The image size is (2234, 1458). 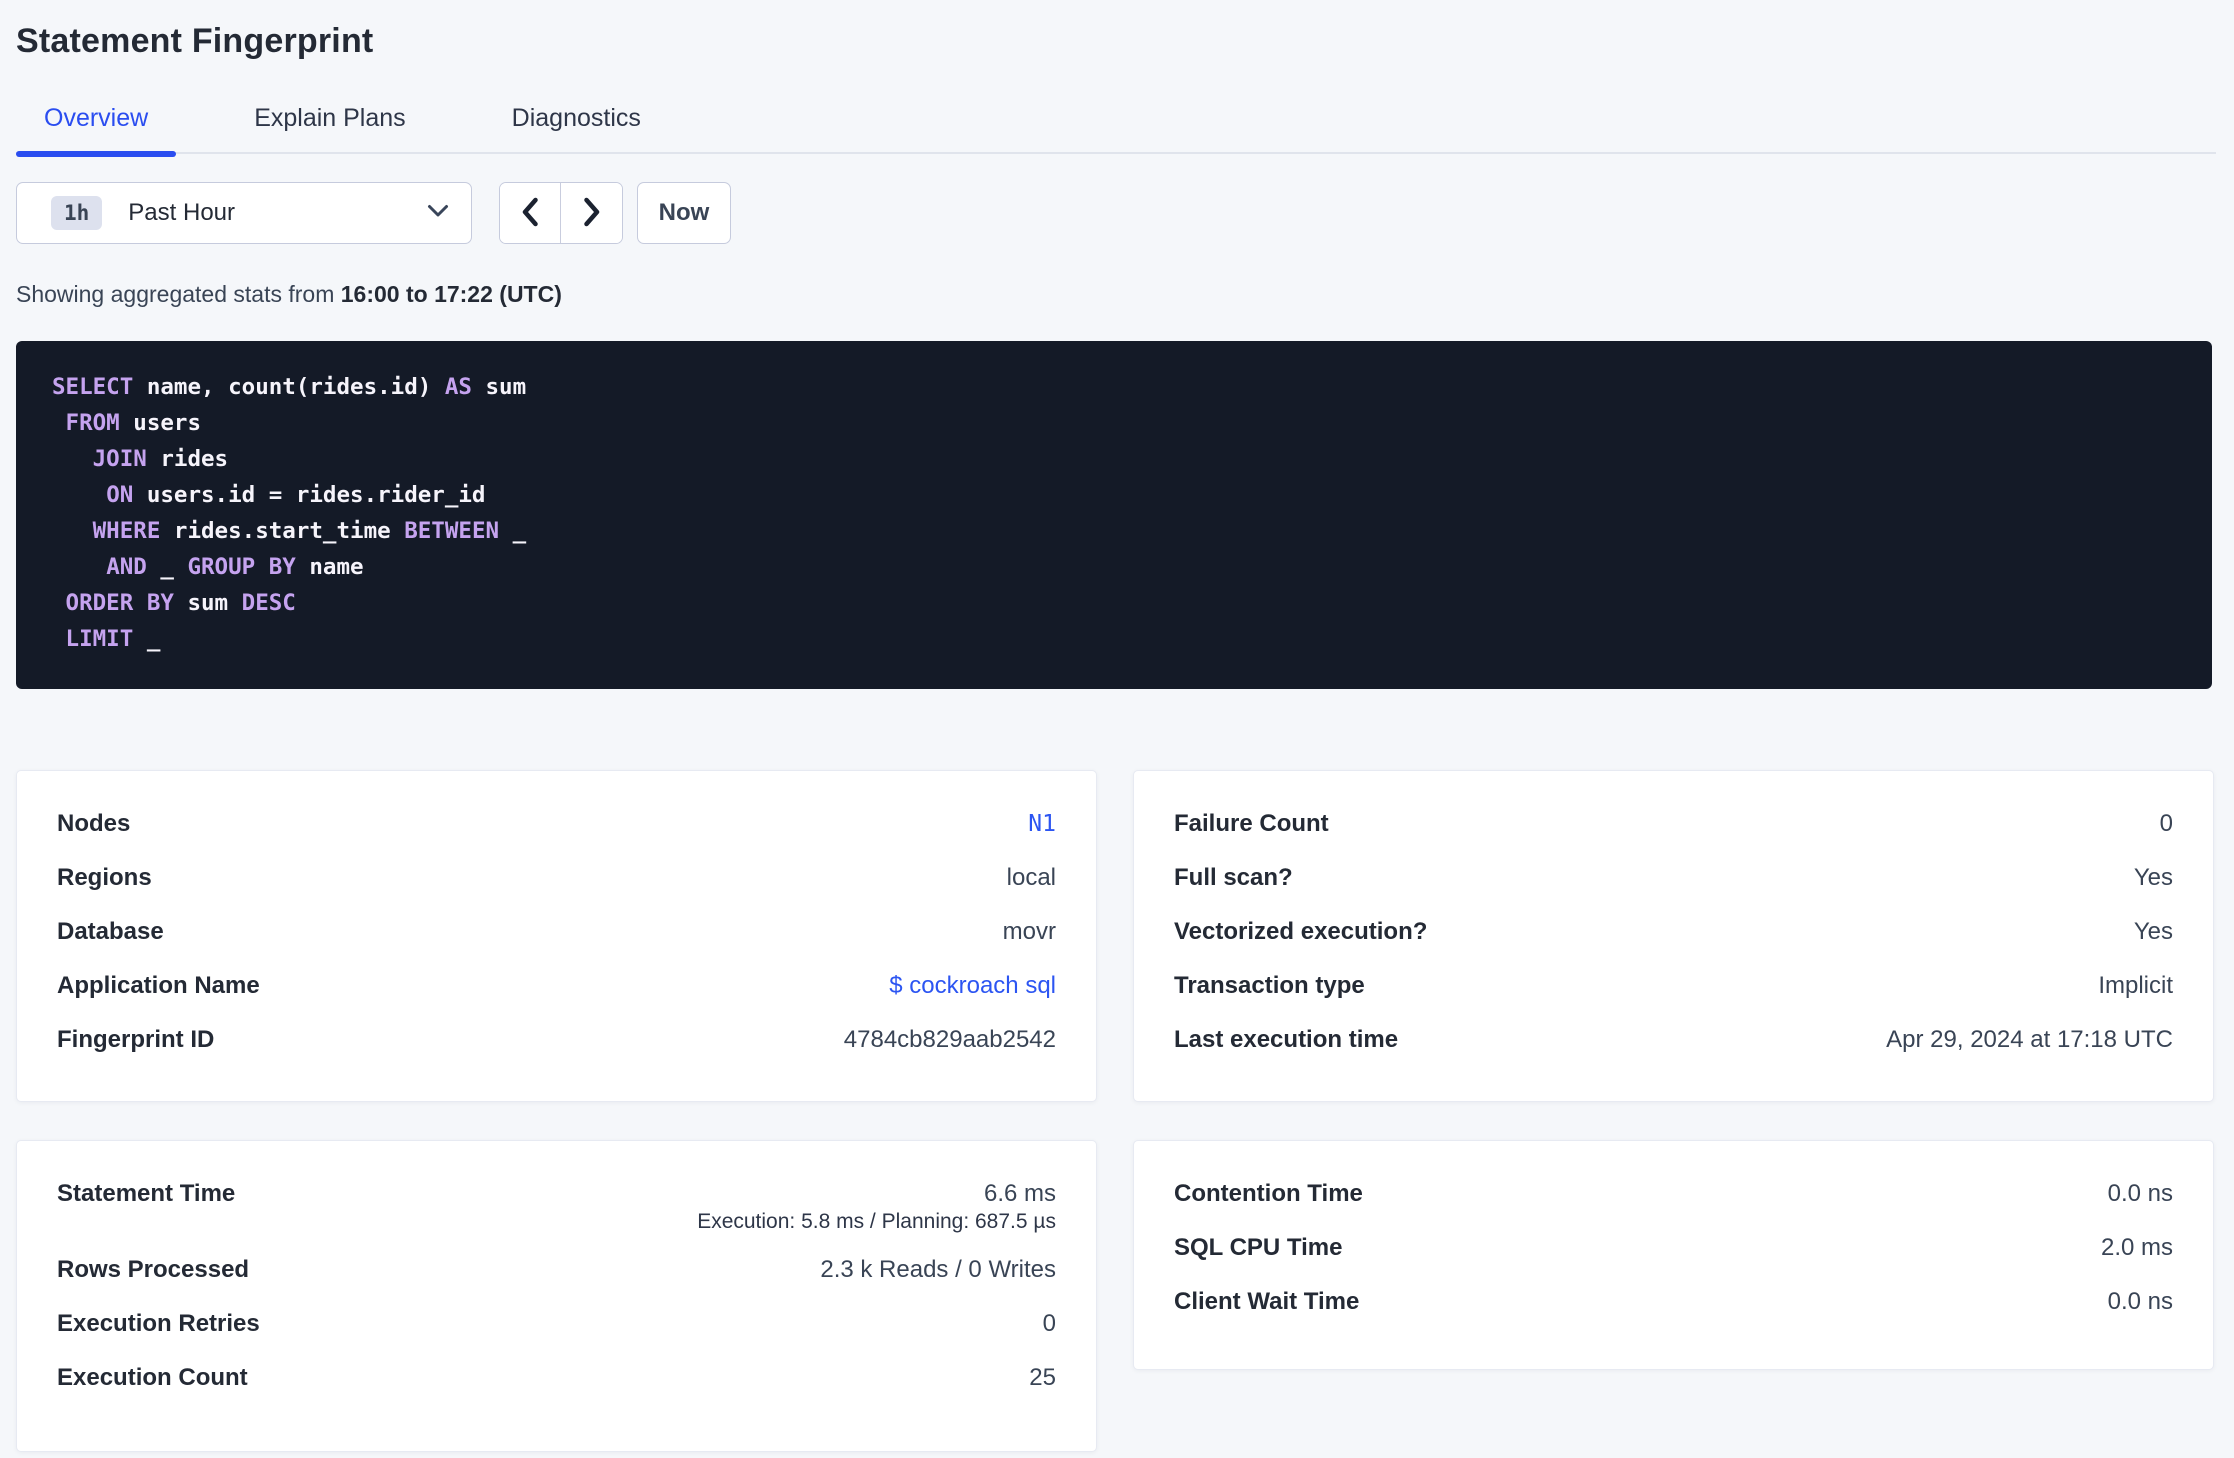 I want to click on stat-label: Application Name, so click(x=158, y=985).